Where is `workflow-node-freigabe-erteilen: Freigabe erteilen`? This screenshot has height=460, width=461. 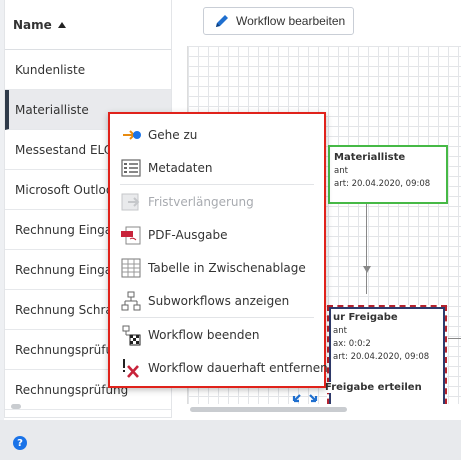
workflow-node-freigabe-erteilen: Freigabe erteilen is located at coordinates (373, 387).